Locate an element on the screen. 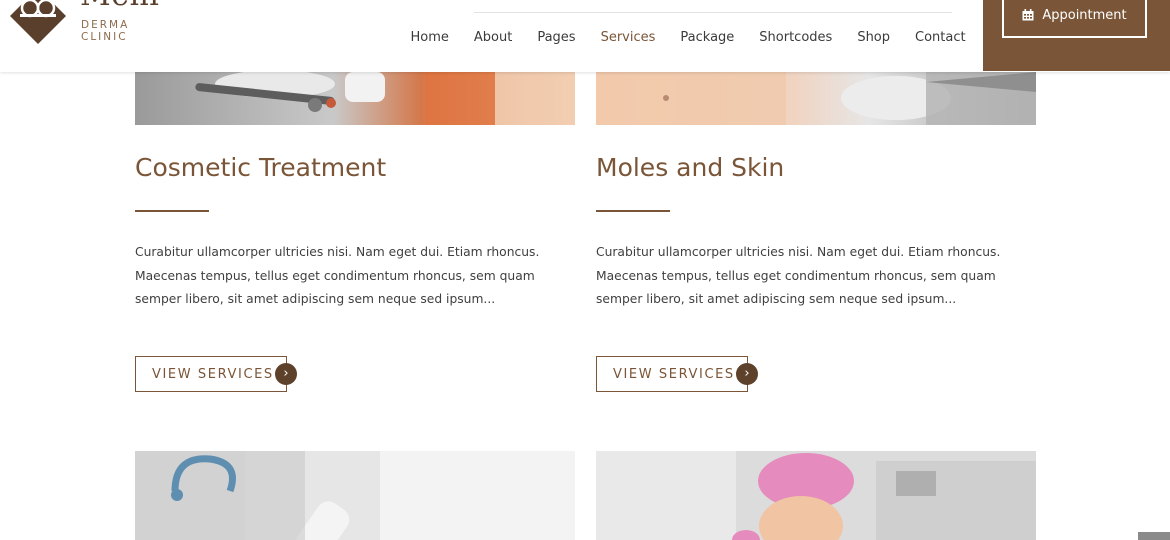 The width and height of the screenshot is (1170, 540). nav-divider is located at coordinates (713, 12).